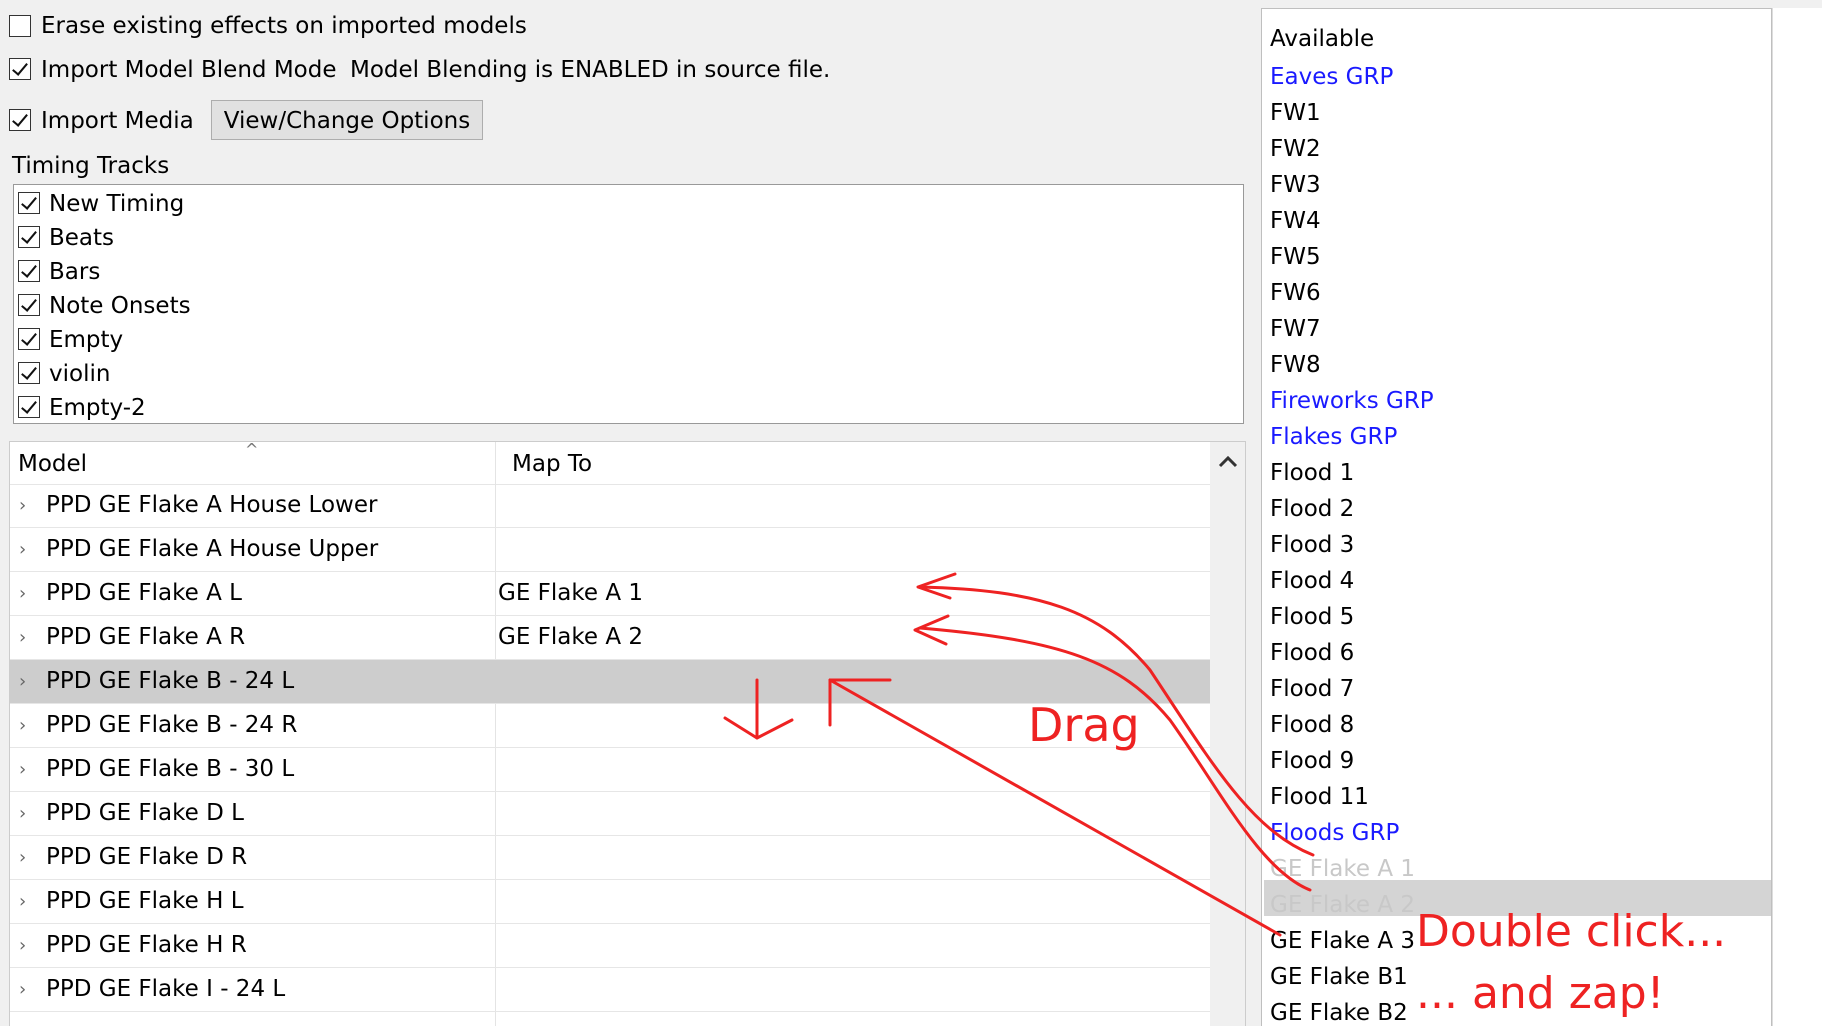  Describe the element at coordinates (20, 26) in the screenshot. I see `erase-effects-checkbox` at that location.